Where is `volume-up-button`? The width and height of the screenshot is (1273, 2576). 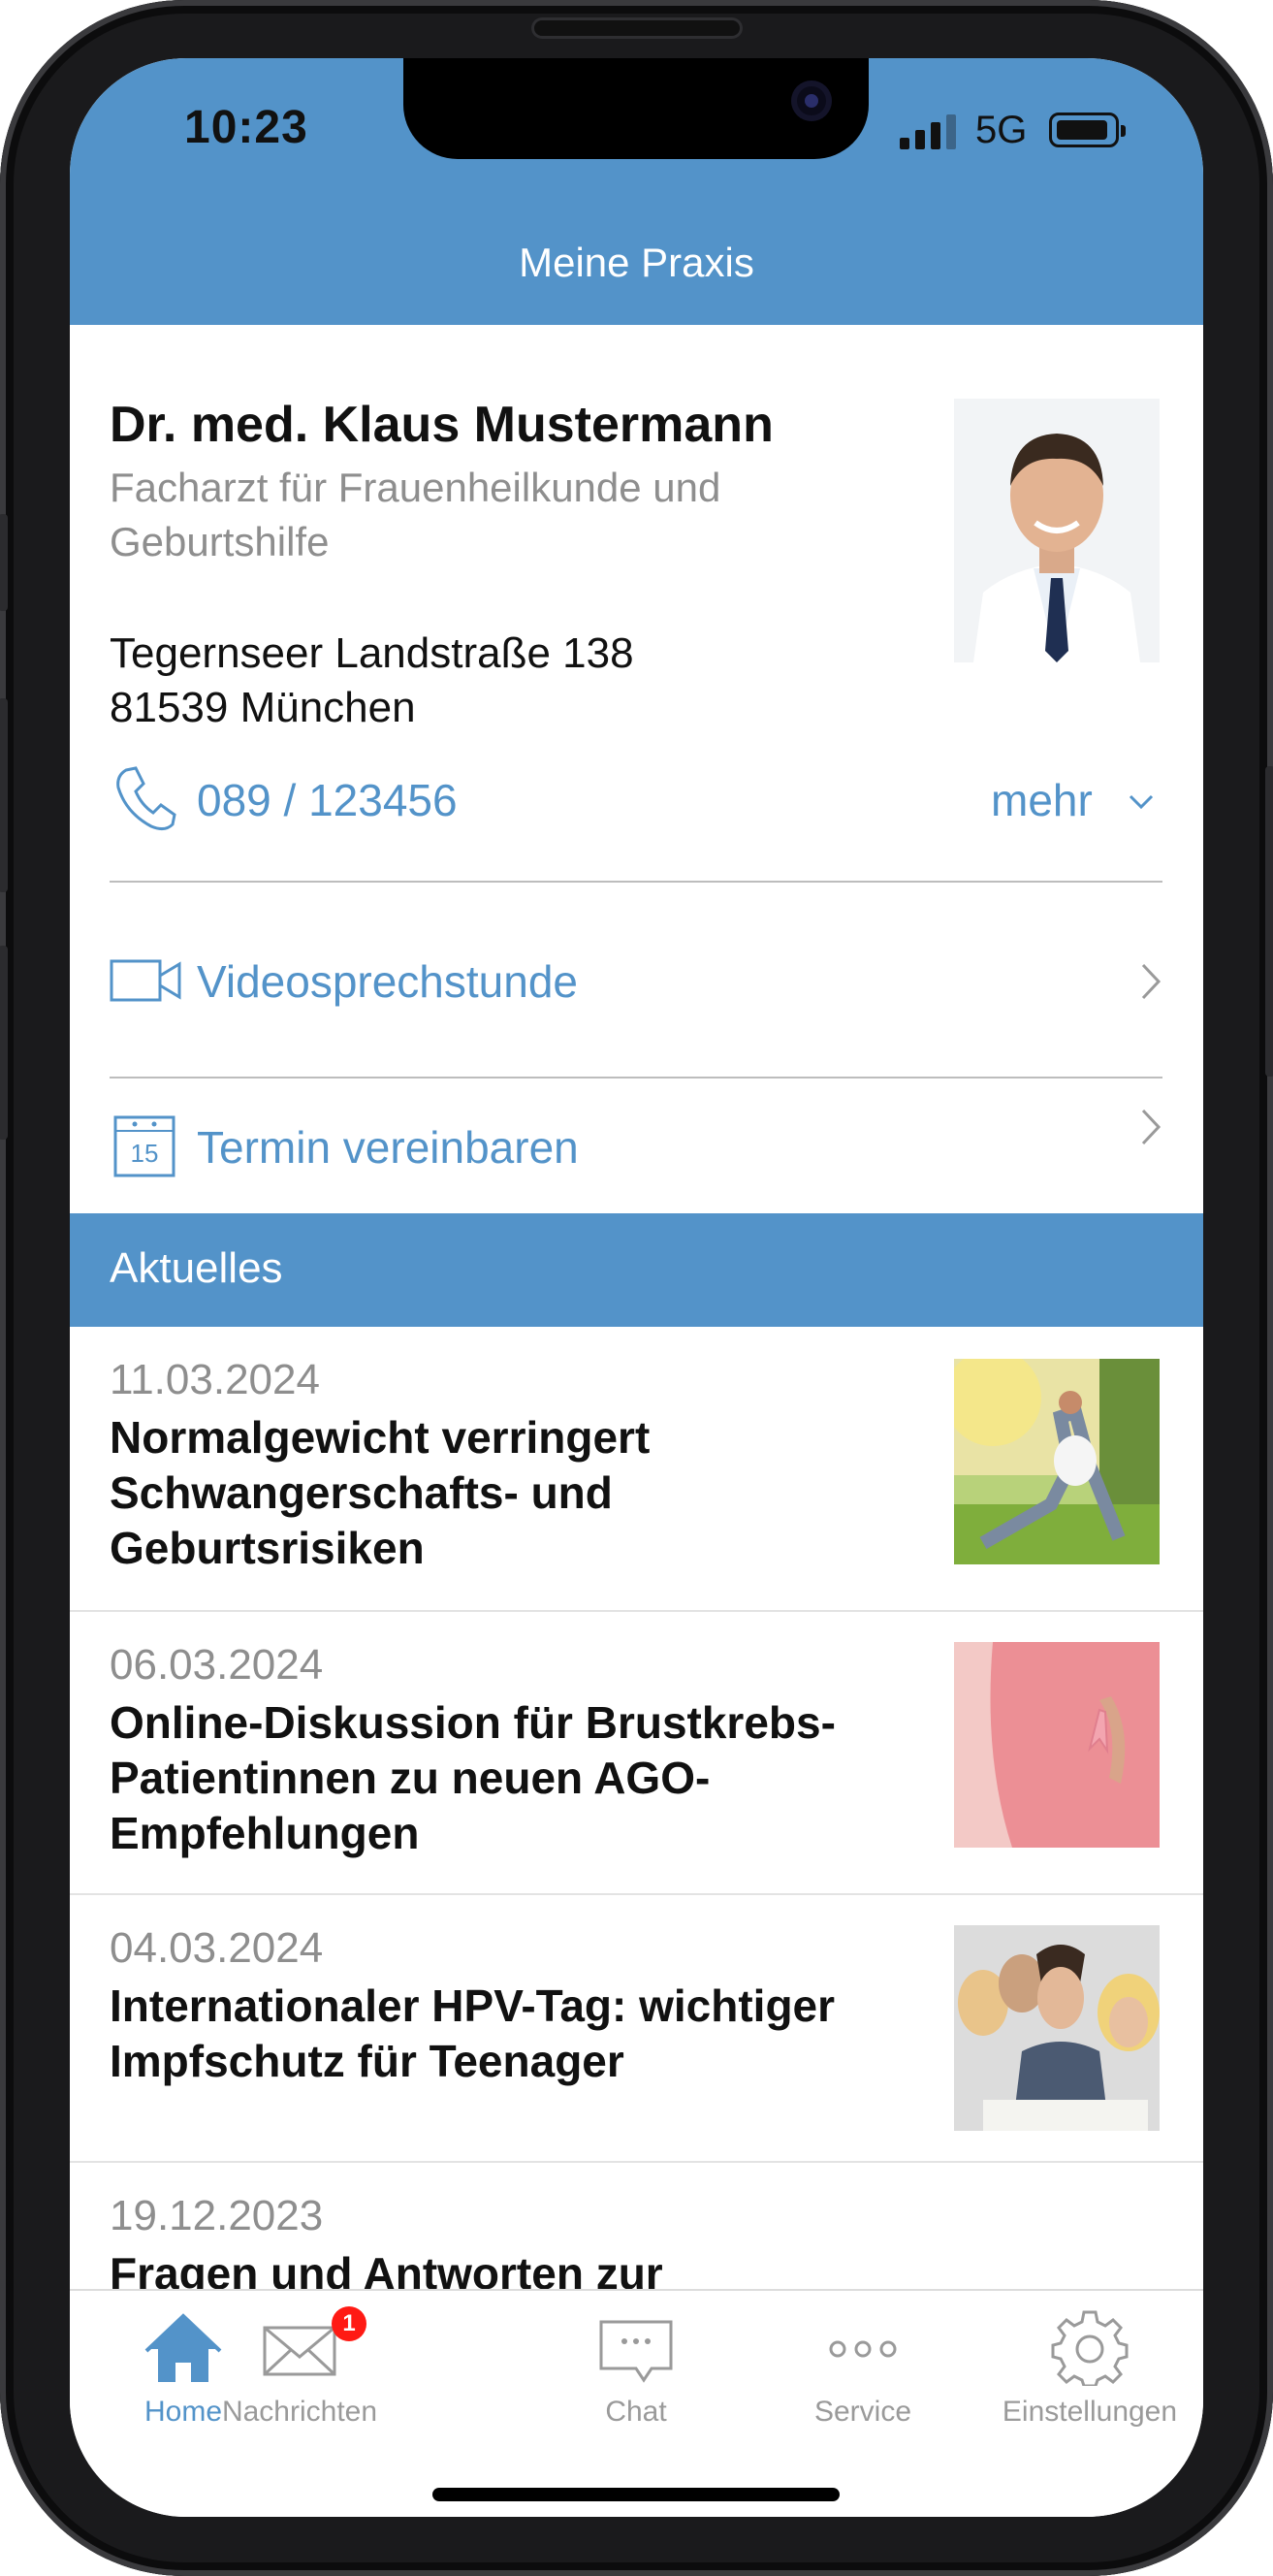 volume-up-button is located at coordinates (4, 795).